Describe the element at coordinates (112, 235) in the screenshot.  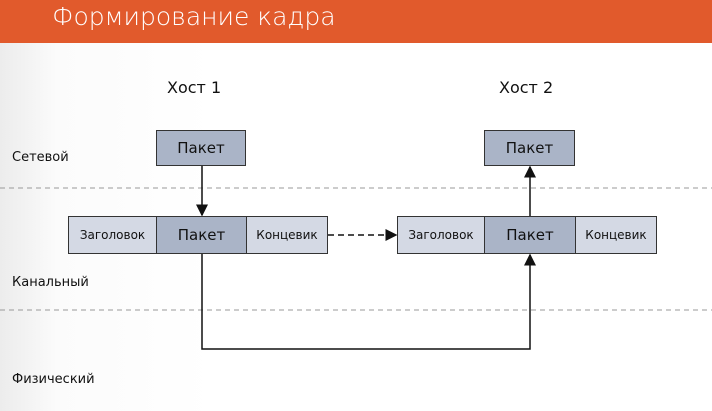
I see `host-1-frame-header: Заголовок` at that location.